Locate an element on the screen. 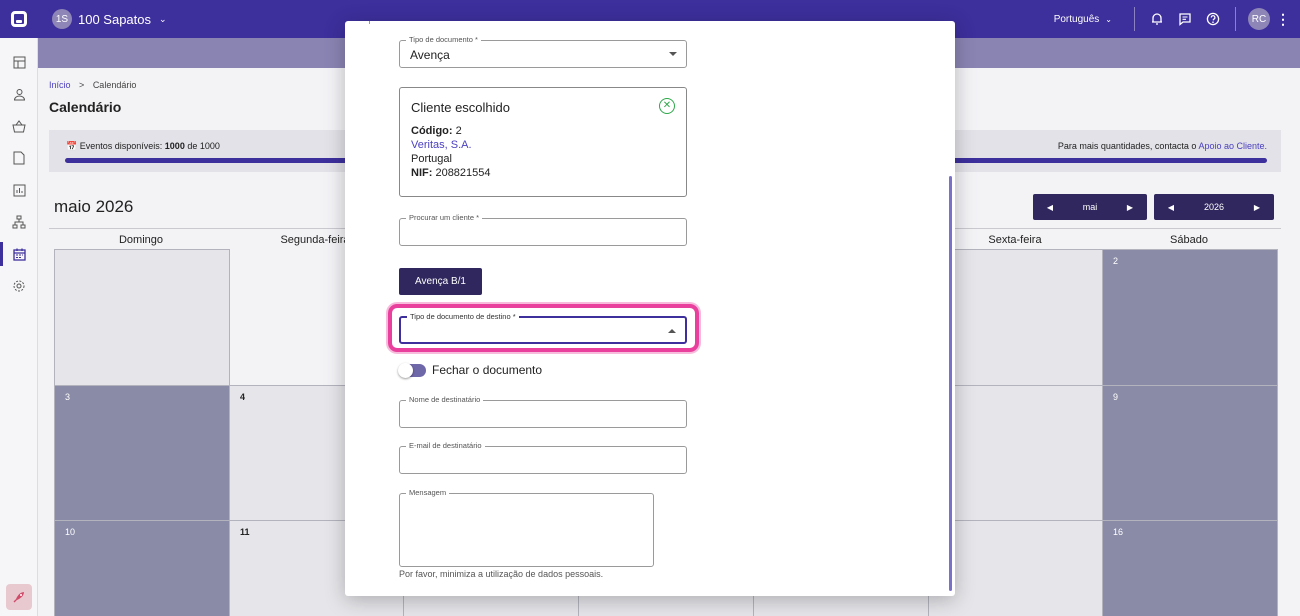 This screenshot has width=1300, height=616. company-badge: 1S is located at coordinates (62, 19).